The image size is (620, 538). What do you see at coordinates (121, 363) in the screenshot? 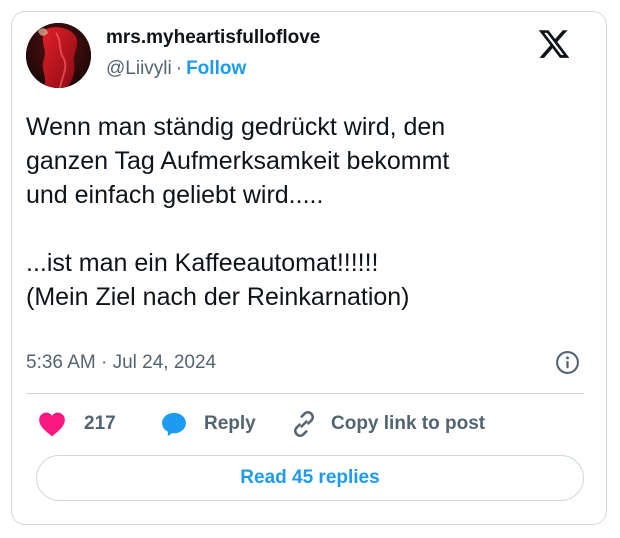
I see `tweet-timestamp: 5:36 AM · Jul 24, 2024` at bounding box center [121, 363].